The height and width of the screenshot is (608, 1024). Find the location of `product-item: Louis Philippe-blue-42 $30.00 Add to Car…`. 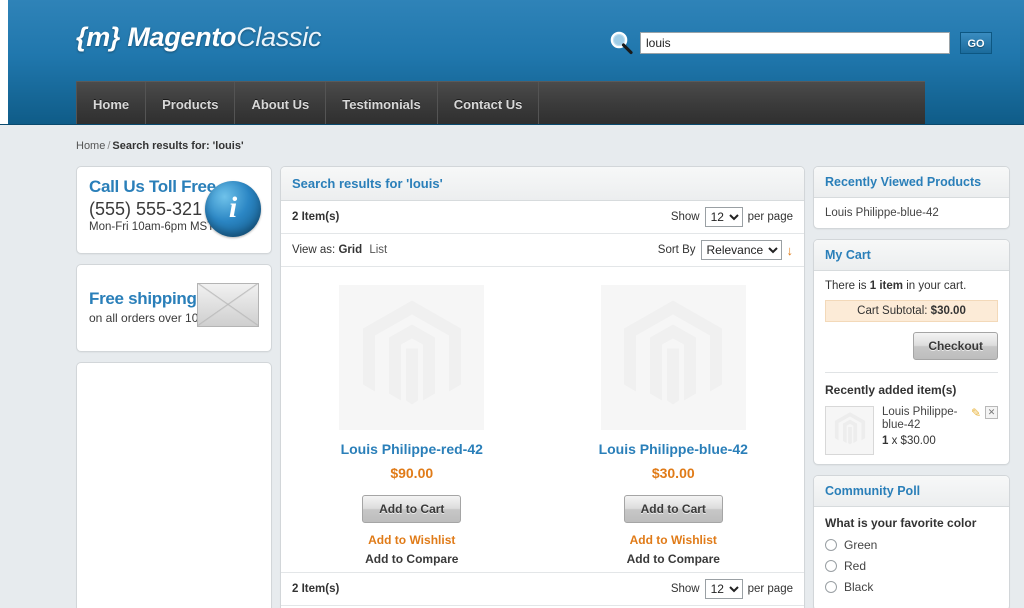

product-item: Louis Philippe-blue-42 $30.00 Add to Car… is located at coordinates (674, 425).